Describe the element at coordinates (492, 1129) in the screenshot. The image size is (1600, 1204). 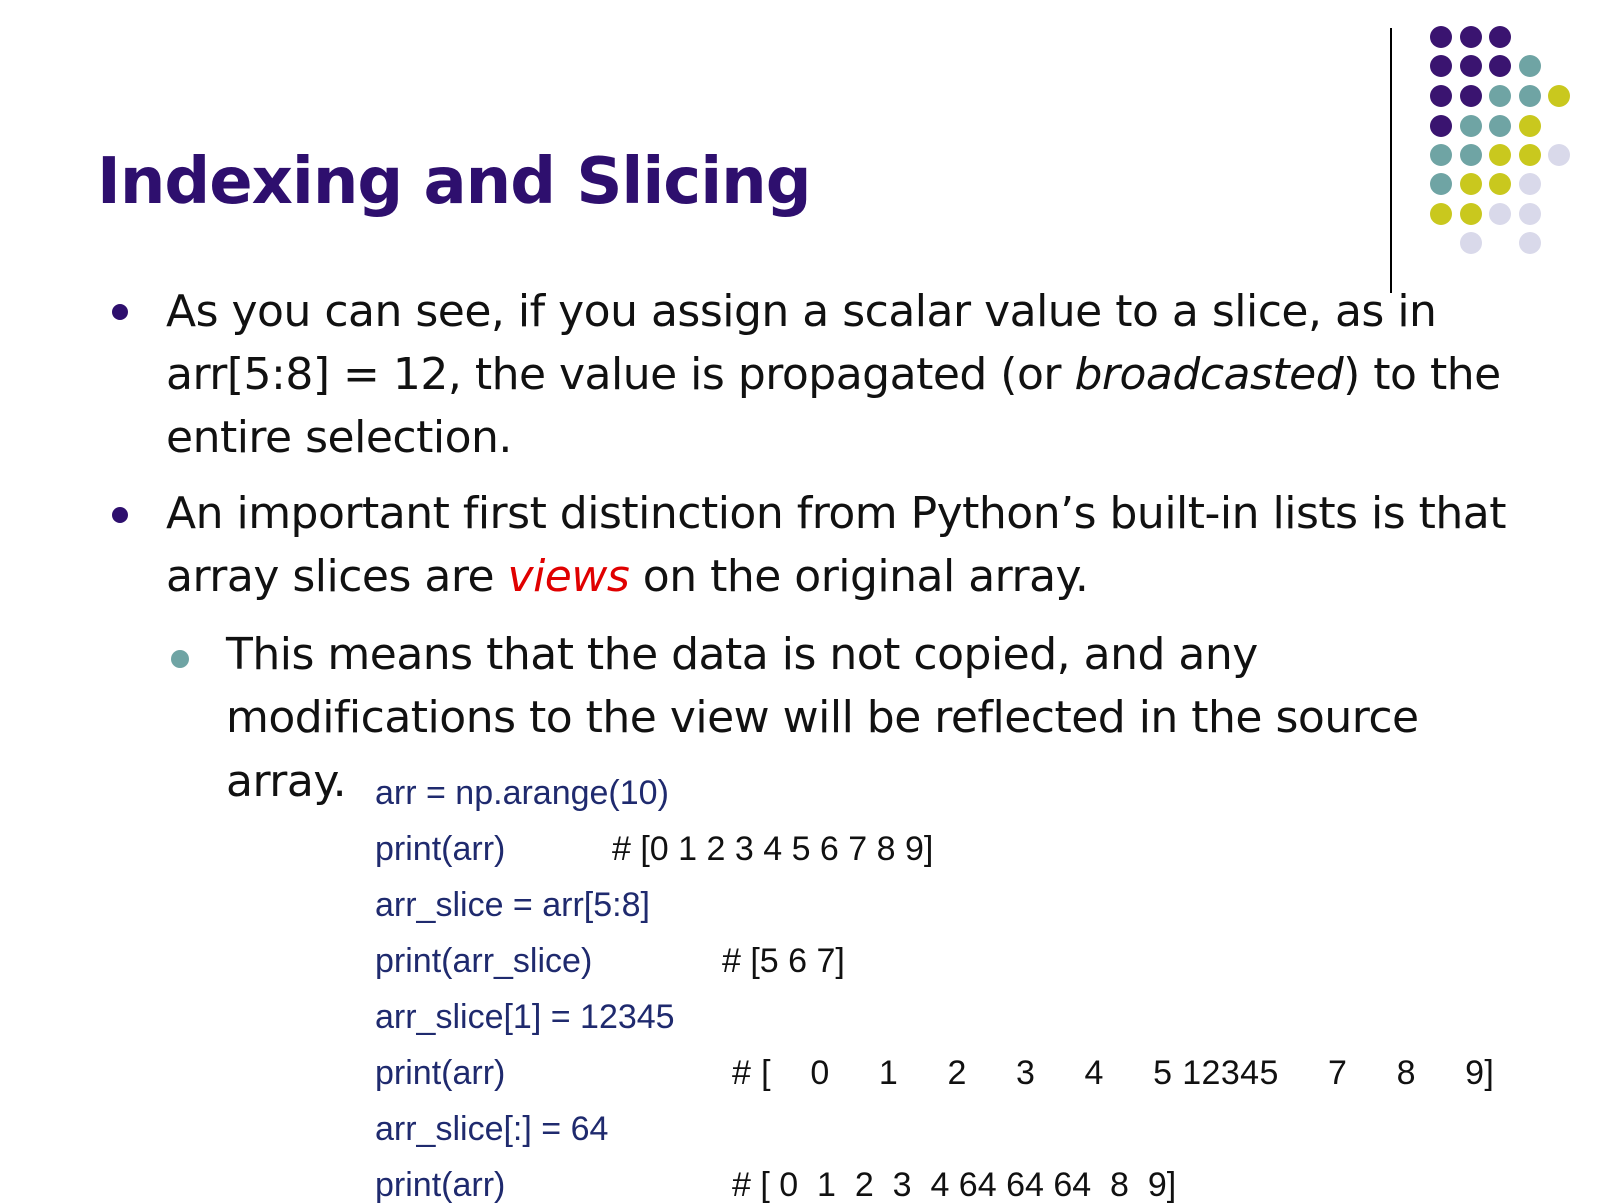
I see `code-line: arr_slice[:] = 64` at that location.